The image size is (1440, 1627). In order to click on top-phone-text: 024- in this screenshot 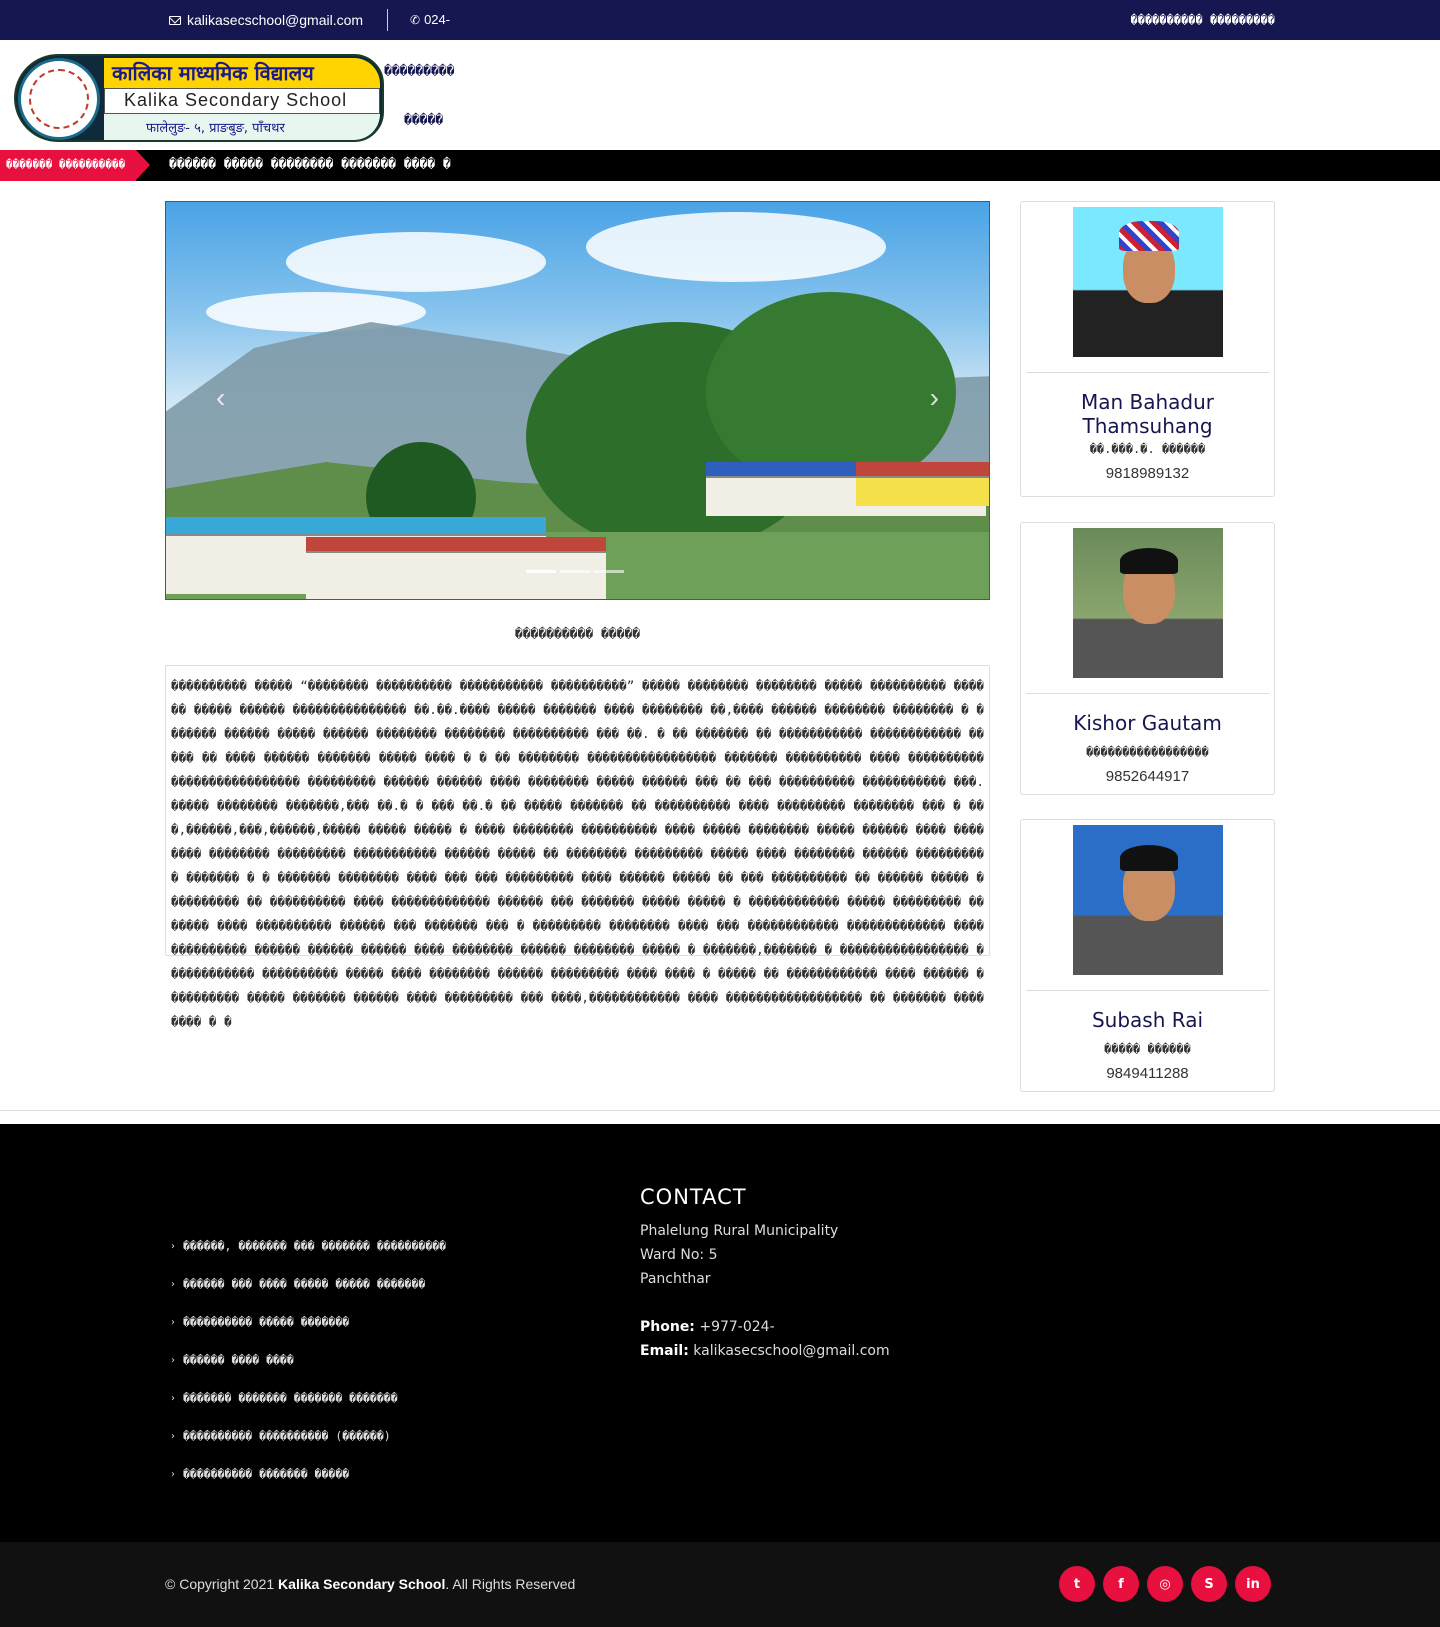, I will do `click(437, 19)`.